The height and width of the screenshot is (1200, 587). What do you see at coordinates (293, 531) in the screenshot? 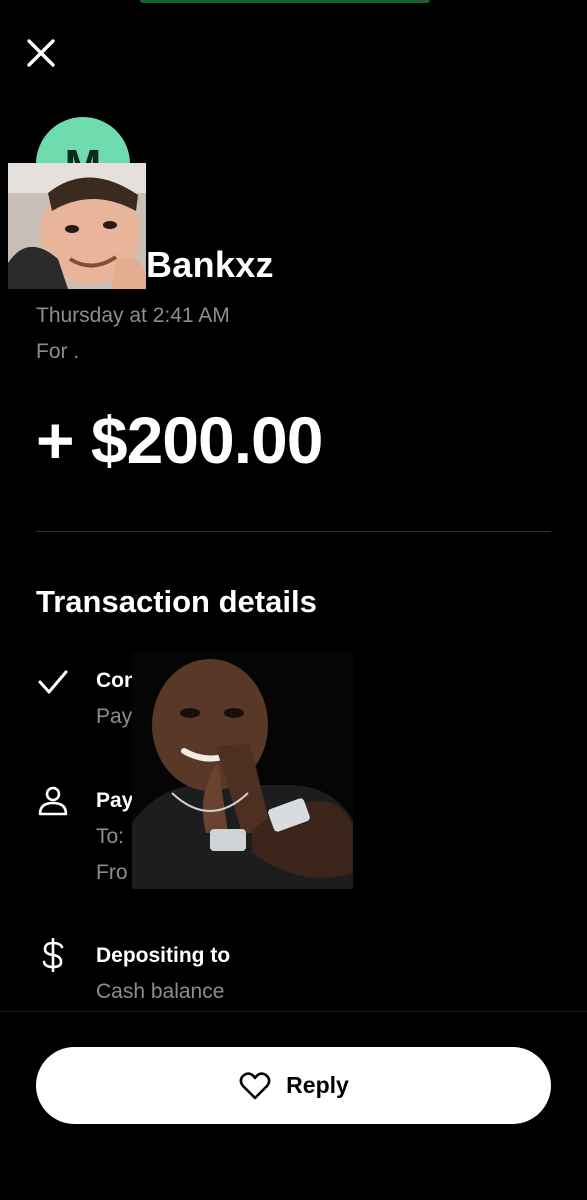
I see `divider` at bounding box center [293, 531].